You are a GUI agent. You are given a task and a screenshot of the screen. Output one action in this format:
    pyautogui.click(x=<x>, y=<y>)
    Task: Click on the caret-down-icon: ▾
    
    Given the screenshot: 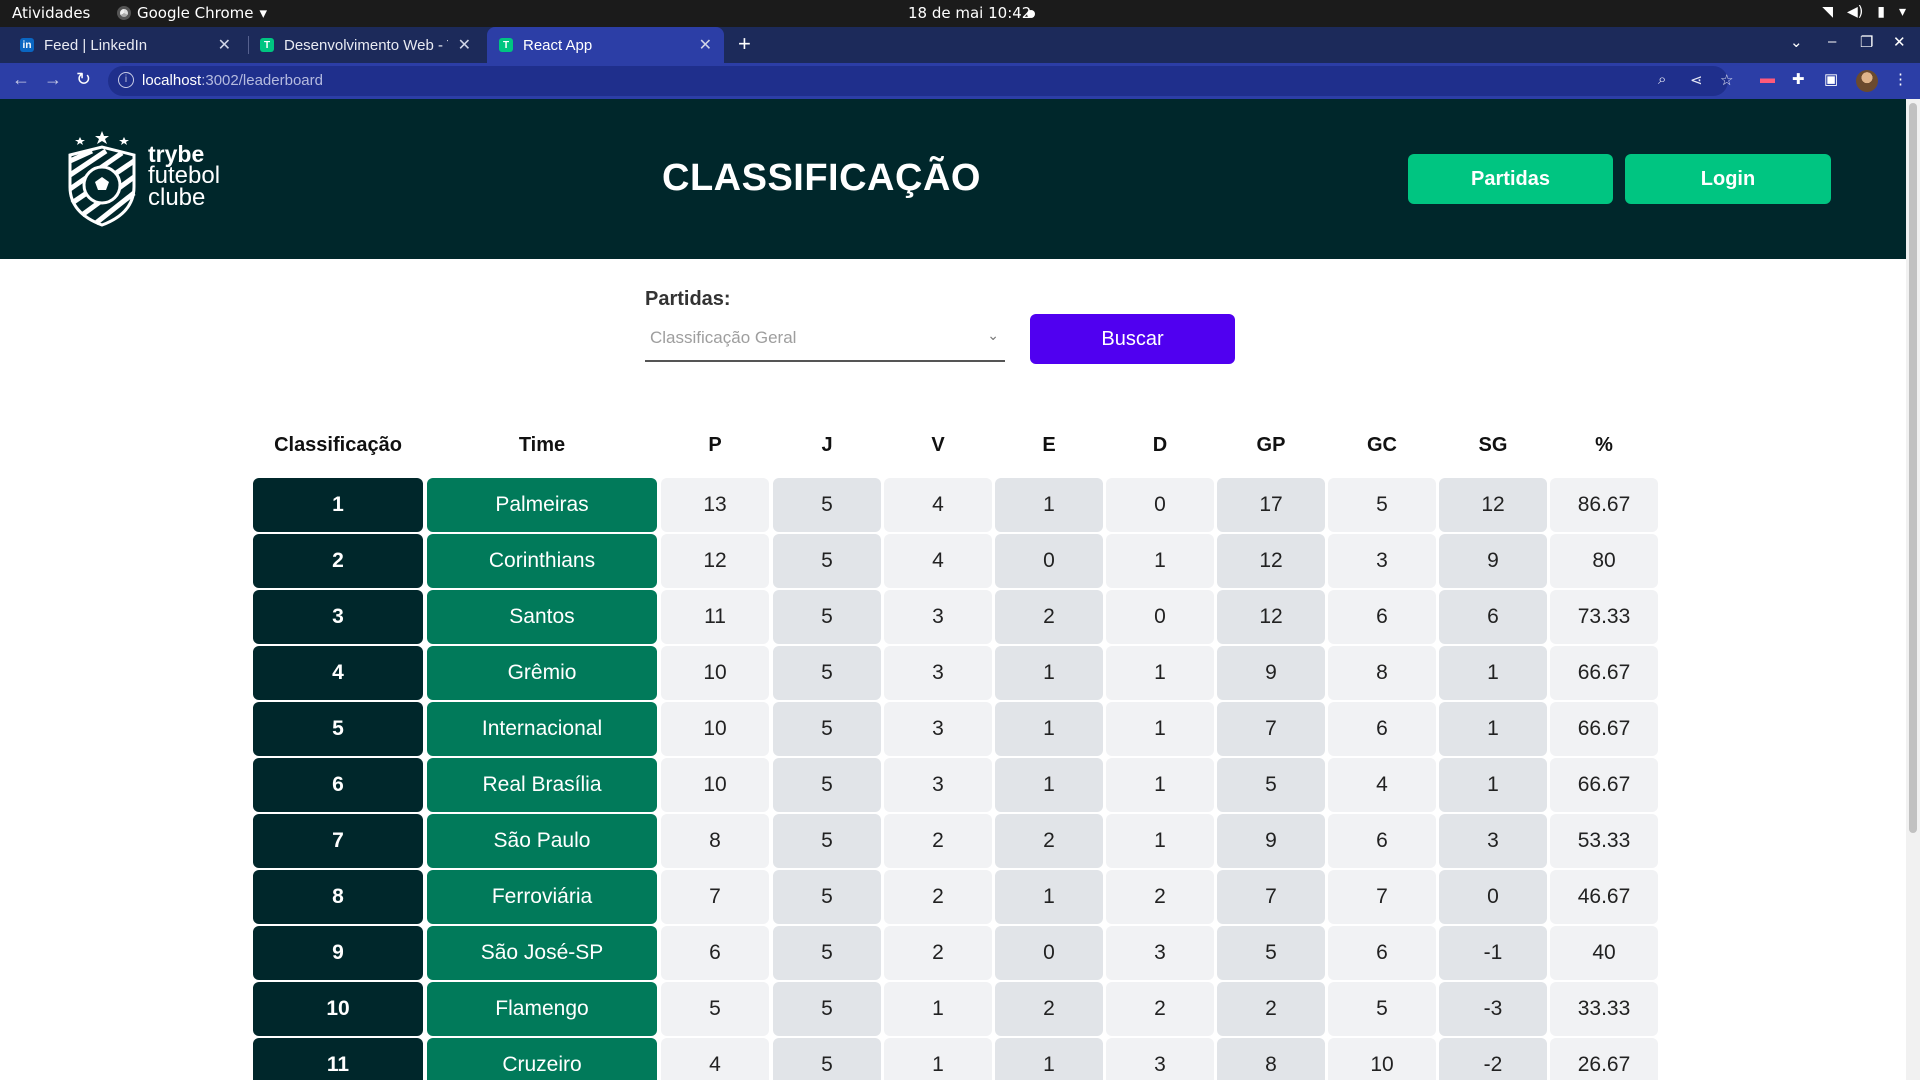 What is the action you would take?
    pyautogui.click(x=1902, y=12)
    